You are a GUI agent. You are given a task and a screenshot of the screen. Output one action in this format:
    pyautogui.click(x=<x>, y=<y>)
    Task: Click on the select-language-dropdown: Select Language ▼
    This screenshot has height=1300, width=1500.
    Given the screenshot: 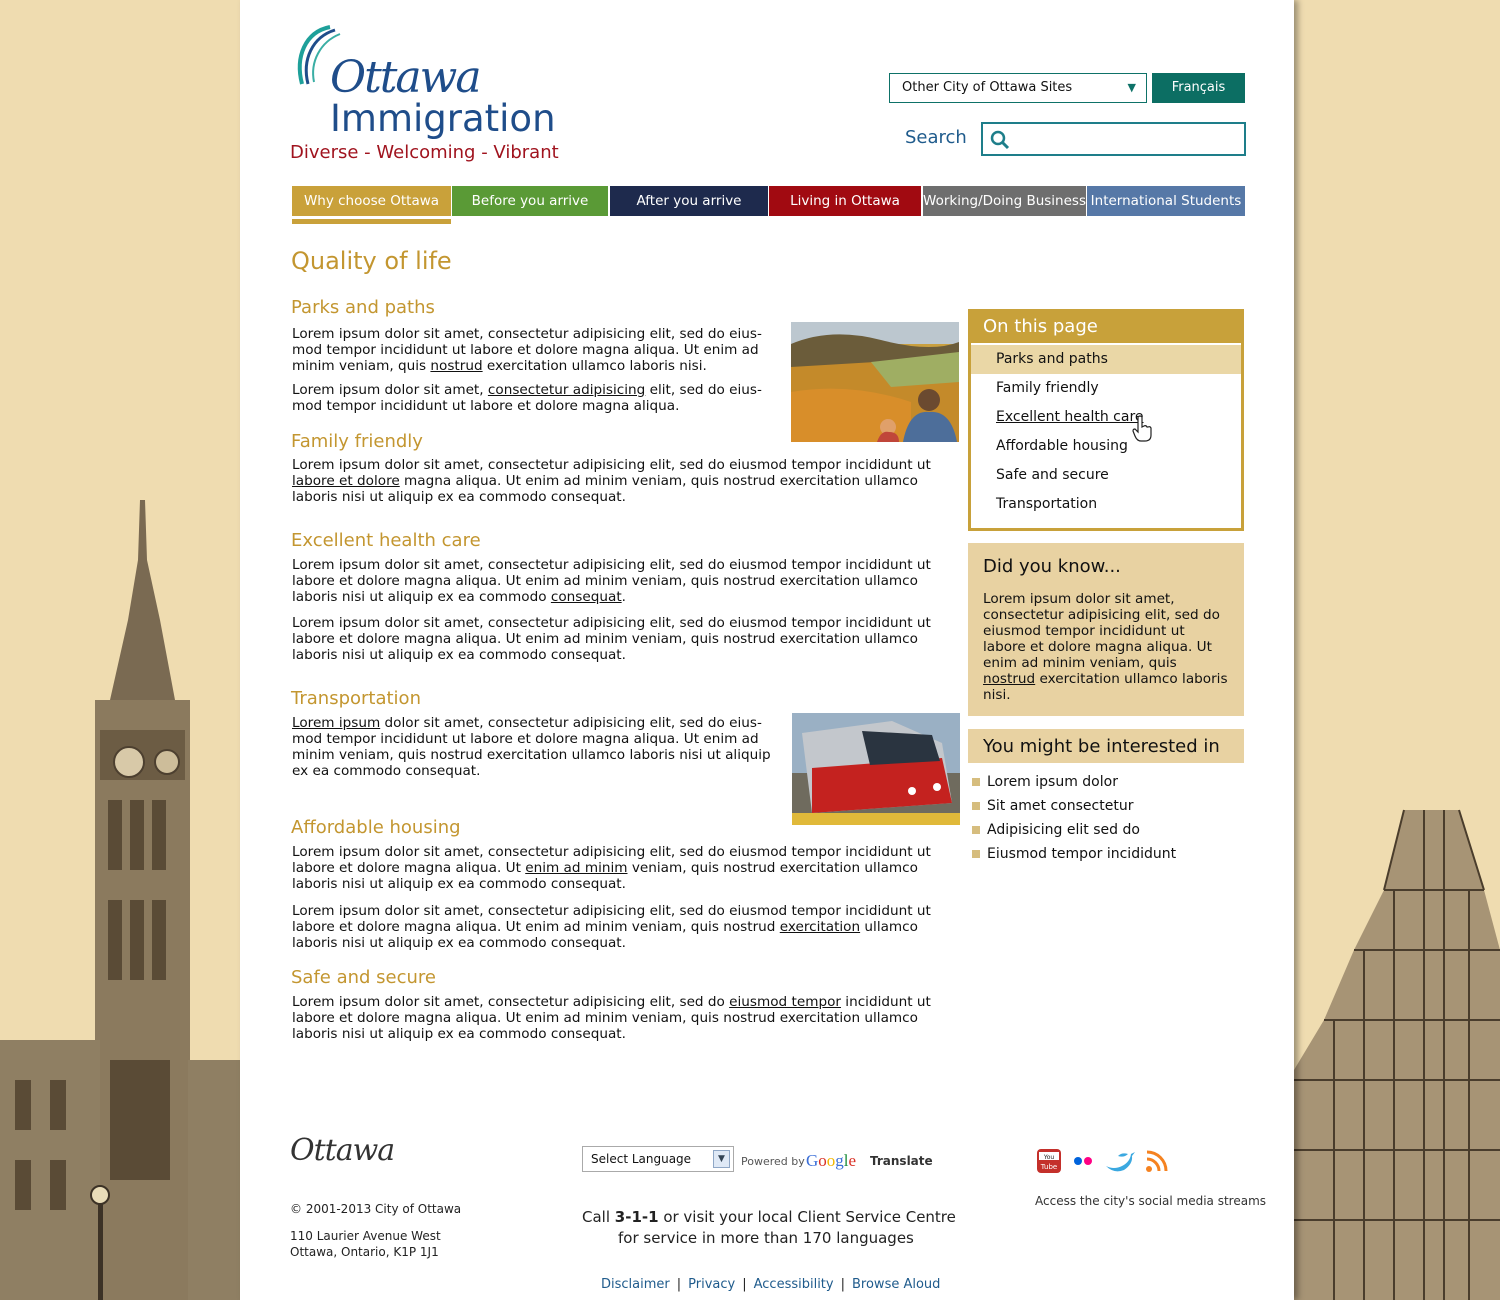 What is the action you would take?
    pyautogui.click(x=658, y=1159)
    